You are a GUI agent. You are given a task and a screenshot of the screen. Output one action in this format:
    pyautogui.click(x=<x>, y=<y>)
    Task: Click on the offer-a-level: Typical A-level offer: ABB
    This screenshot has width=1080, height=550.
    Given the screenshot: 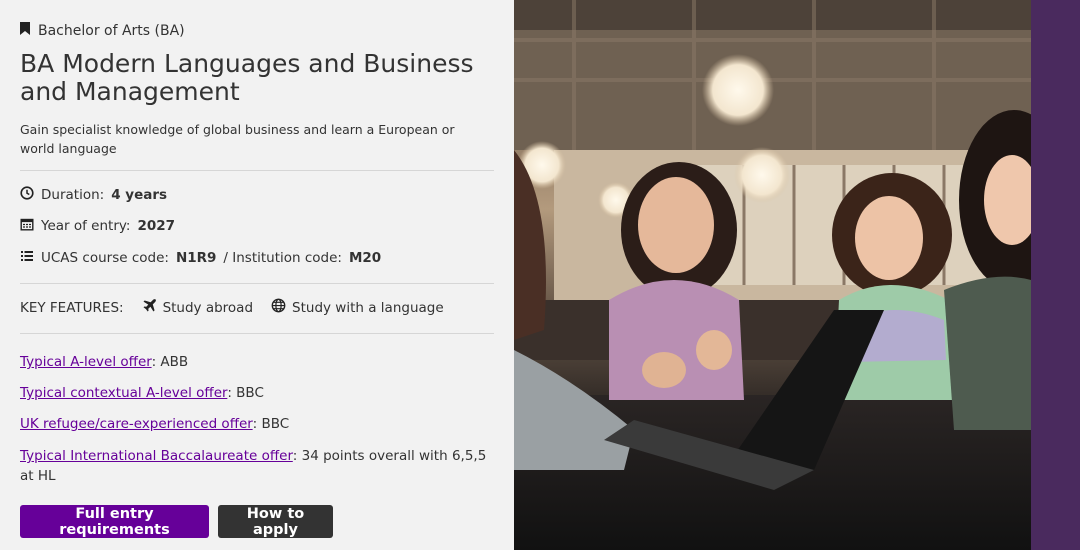 What is the action you would take?
    pyautogui.click(x=257, y=362)
    